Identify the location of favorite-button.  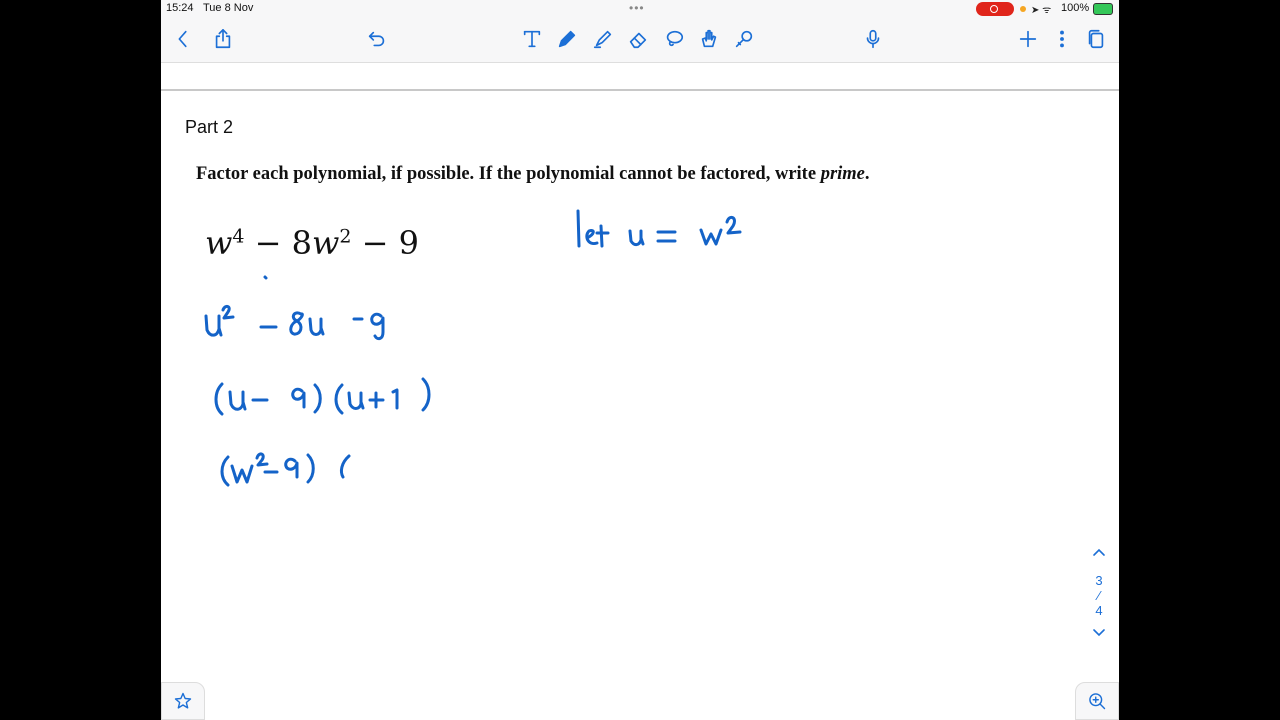
(183, 701).